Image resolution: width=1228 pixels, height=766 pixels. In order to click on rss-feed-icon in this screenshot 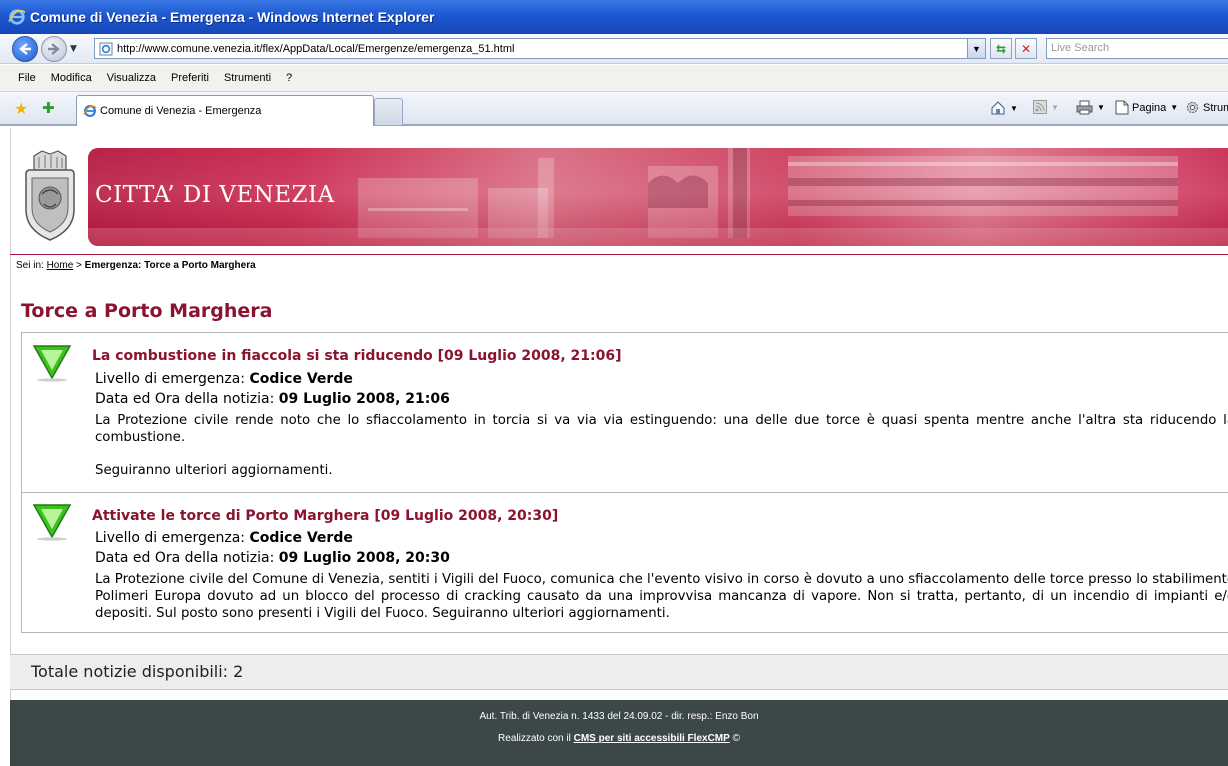, I will do `click(1040, 107)`.